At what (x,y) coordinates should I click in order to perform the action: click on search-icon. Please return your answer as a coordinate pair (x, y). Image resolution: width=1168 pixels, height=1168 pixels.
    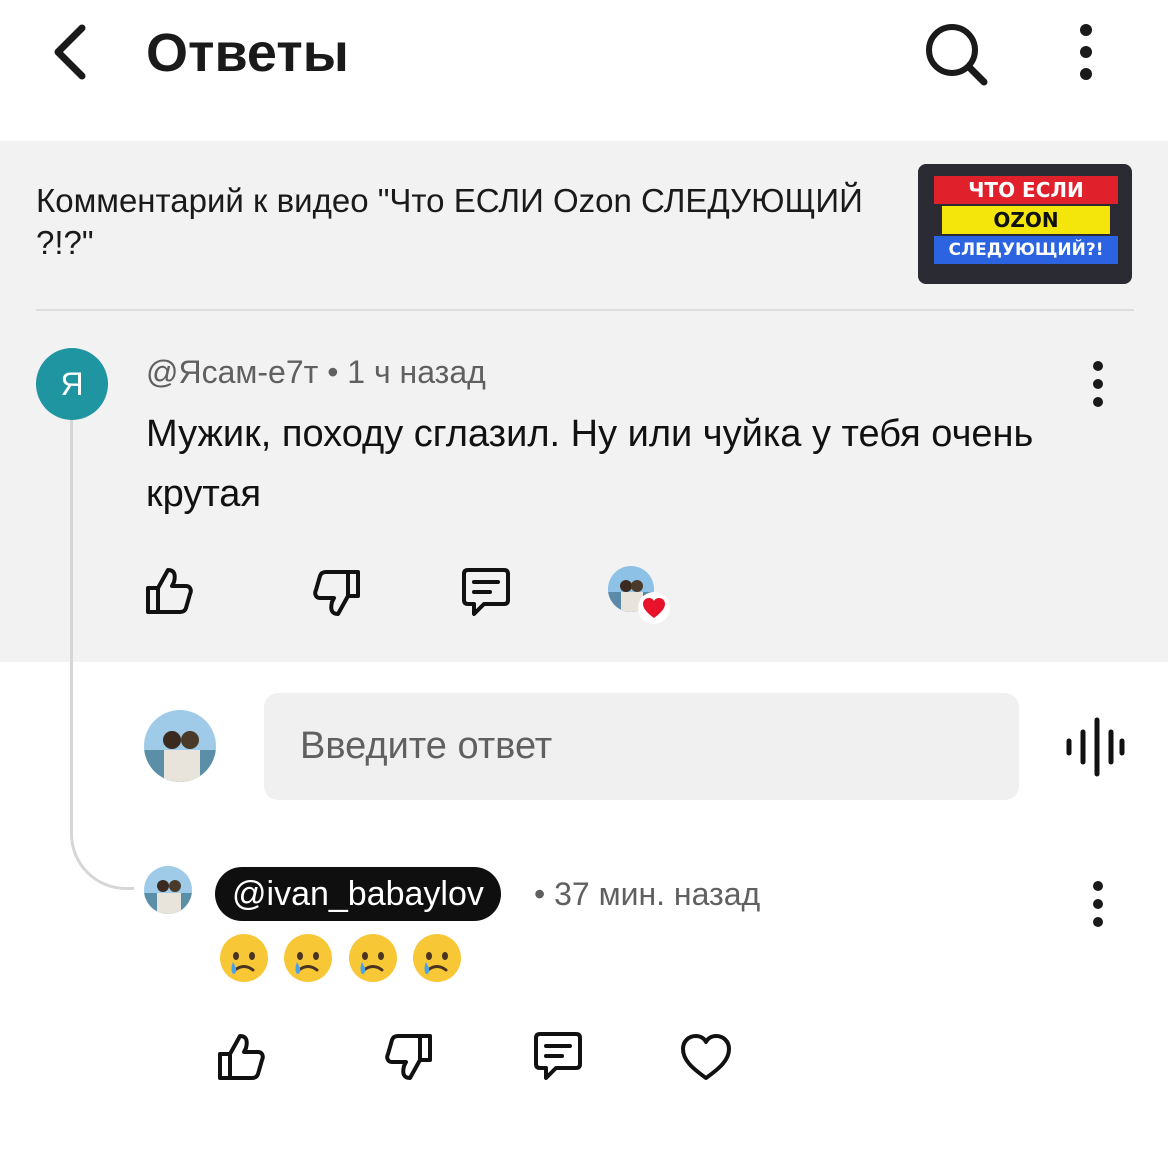
    Looking at the image, I should click on (955, 53).